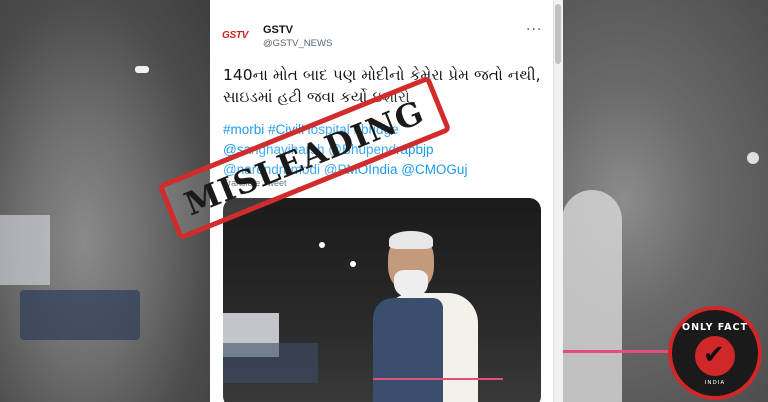  Describe the element at coordinates (278, 30) in the screenshot. I see `author-name: GSTV` at that location.